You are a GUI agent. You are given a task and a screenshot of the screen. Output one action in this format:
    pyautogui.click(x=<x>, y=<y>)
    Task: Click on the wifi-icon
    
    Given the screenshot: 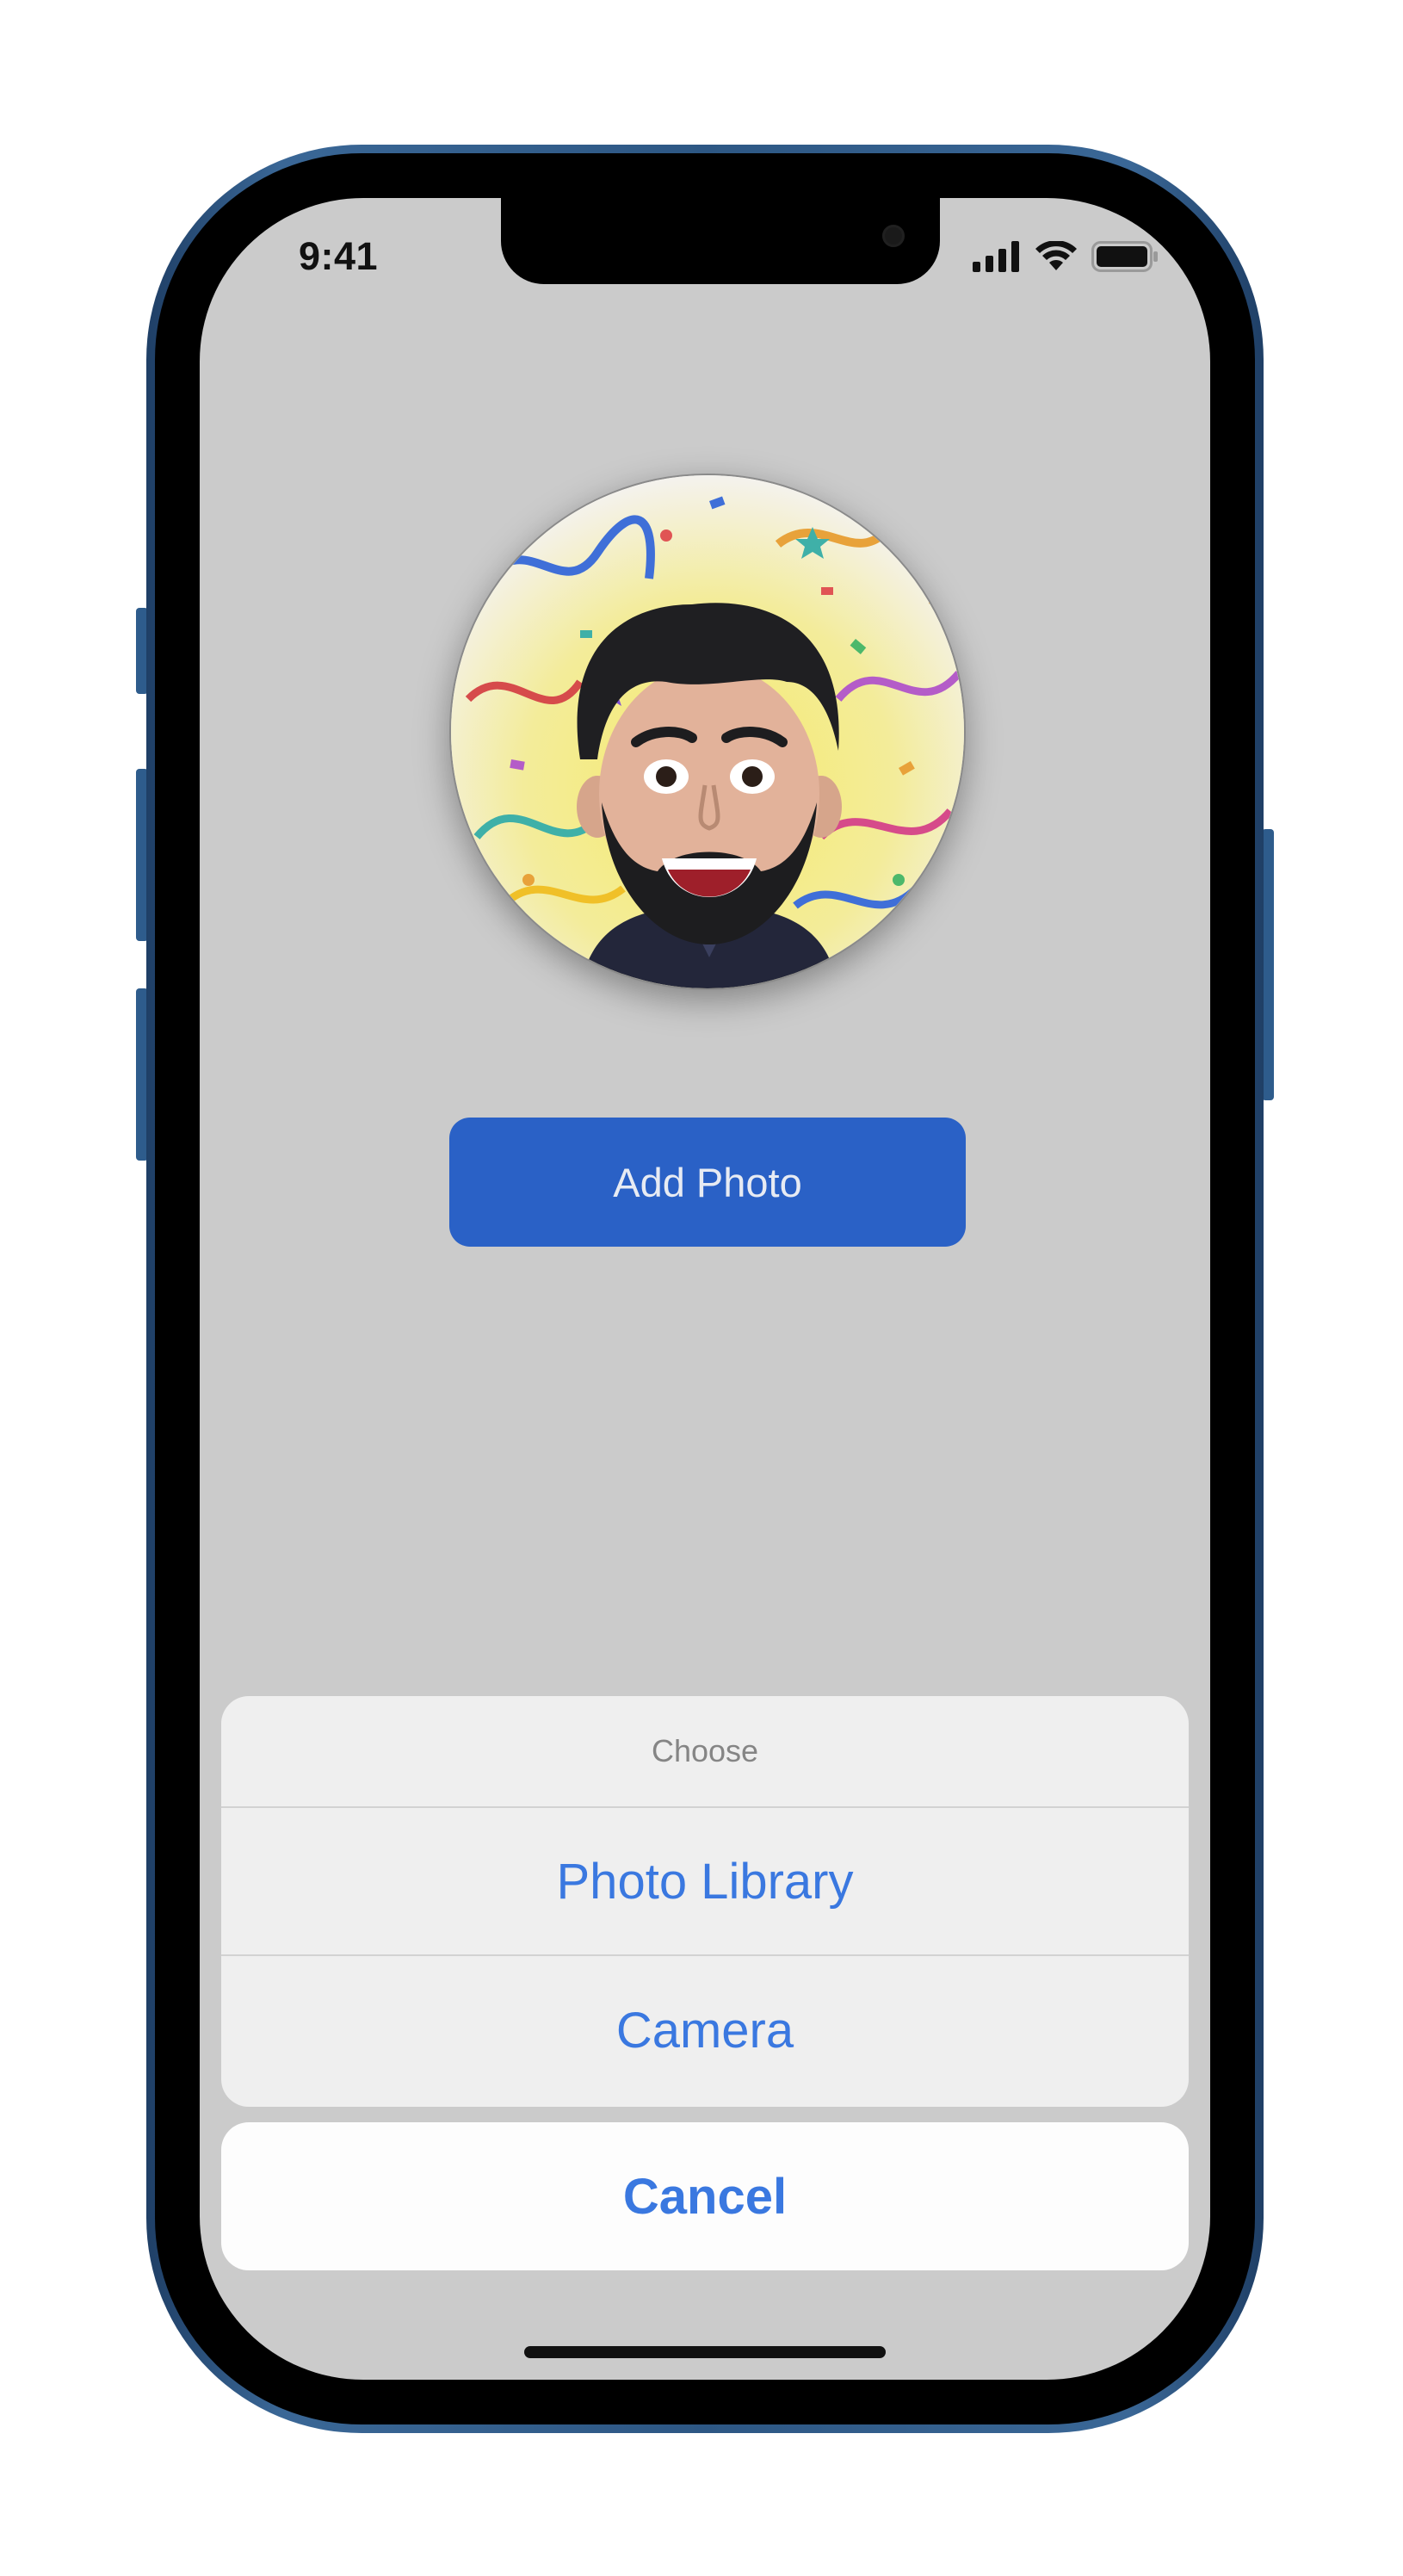 What is the action you would take?
    pyautogui.click(x=1056, y=256)
    